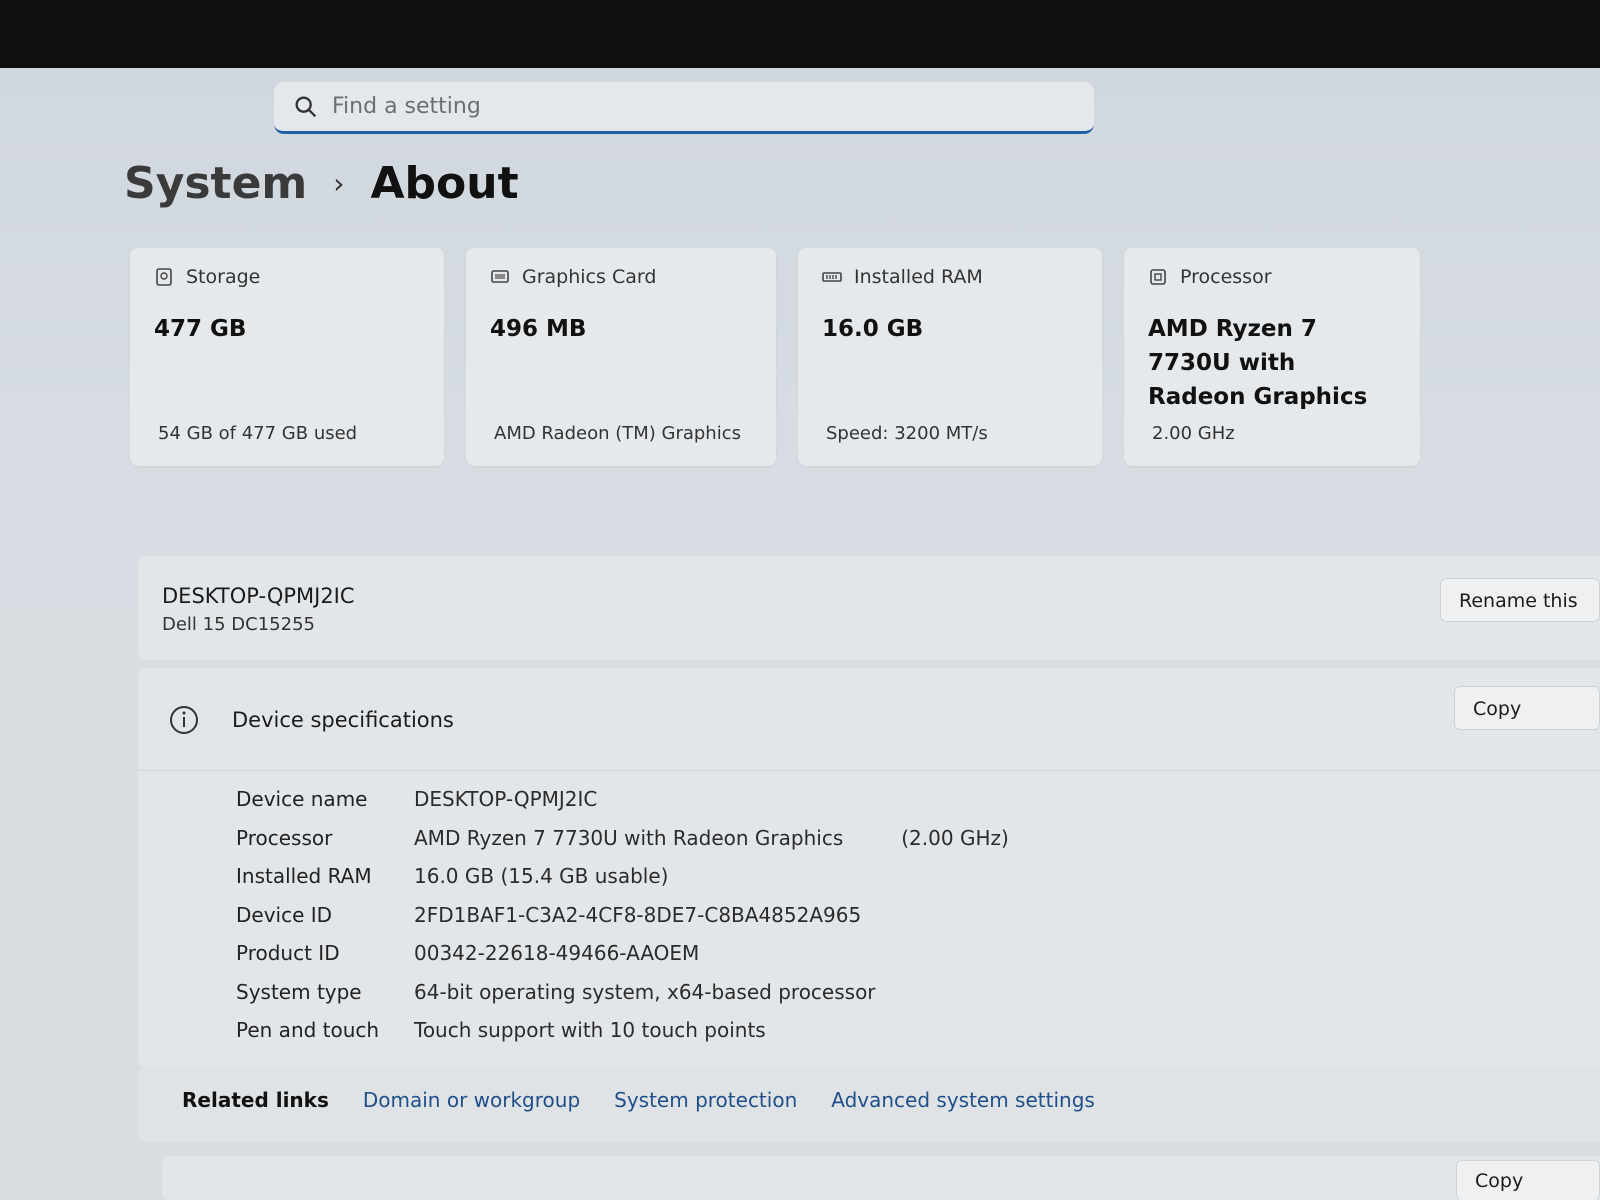  I want to click on link-domain-or-workgroup: Domain or workgroup, so click(471, 1100).